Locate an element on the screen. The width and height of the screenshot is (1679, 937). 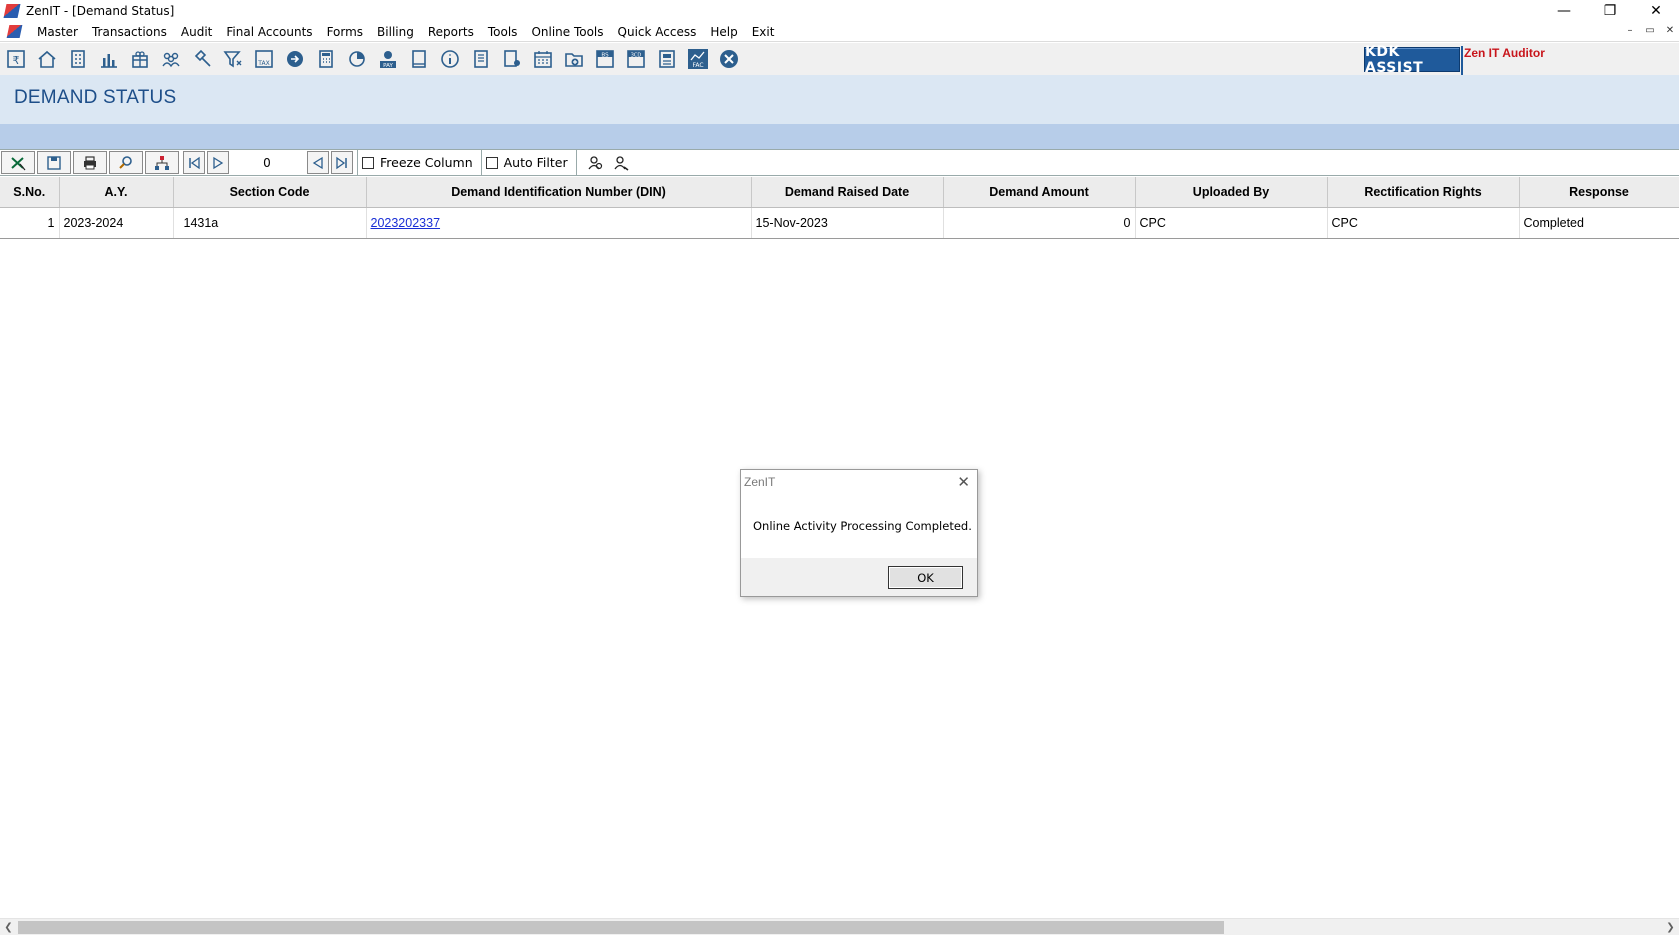
last-page-icon is located at coordinates (341, 162).